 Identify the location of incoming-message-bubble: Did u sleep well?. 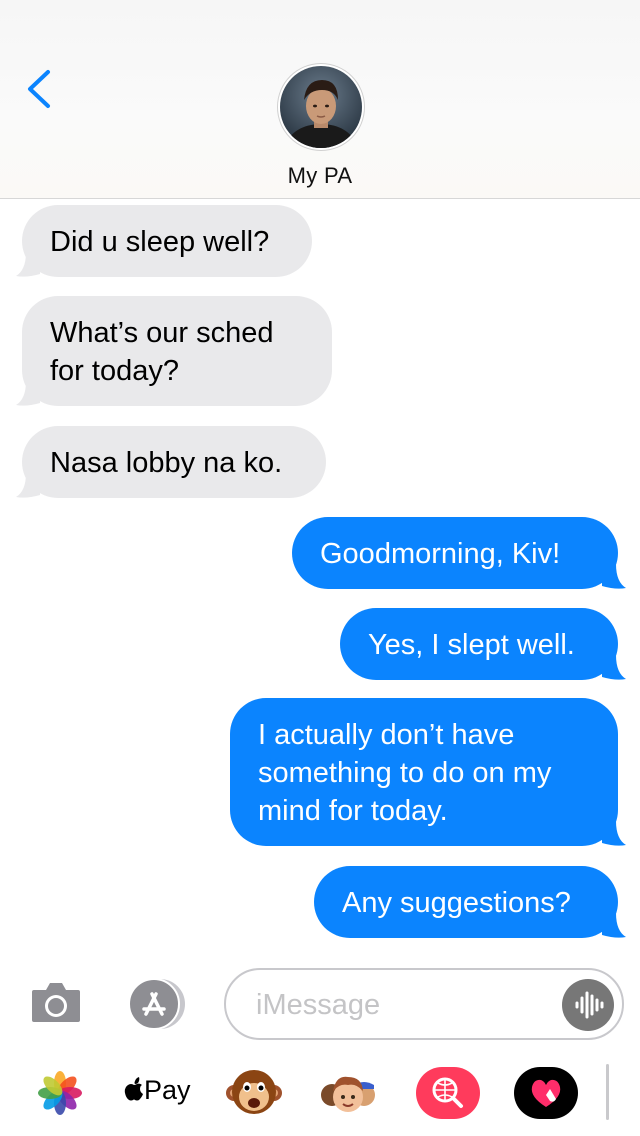
(167, 241).